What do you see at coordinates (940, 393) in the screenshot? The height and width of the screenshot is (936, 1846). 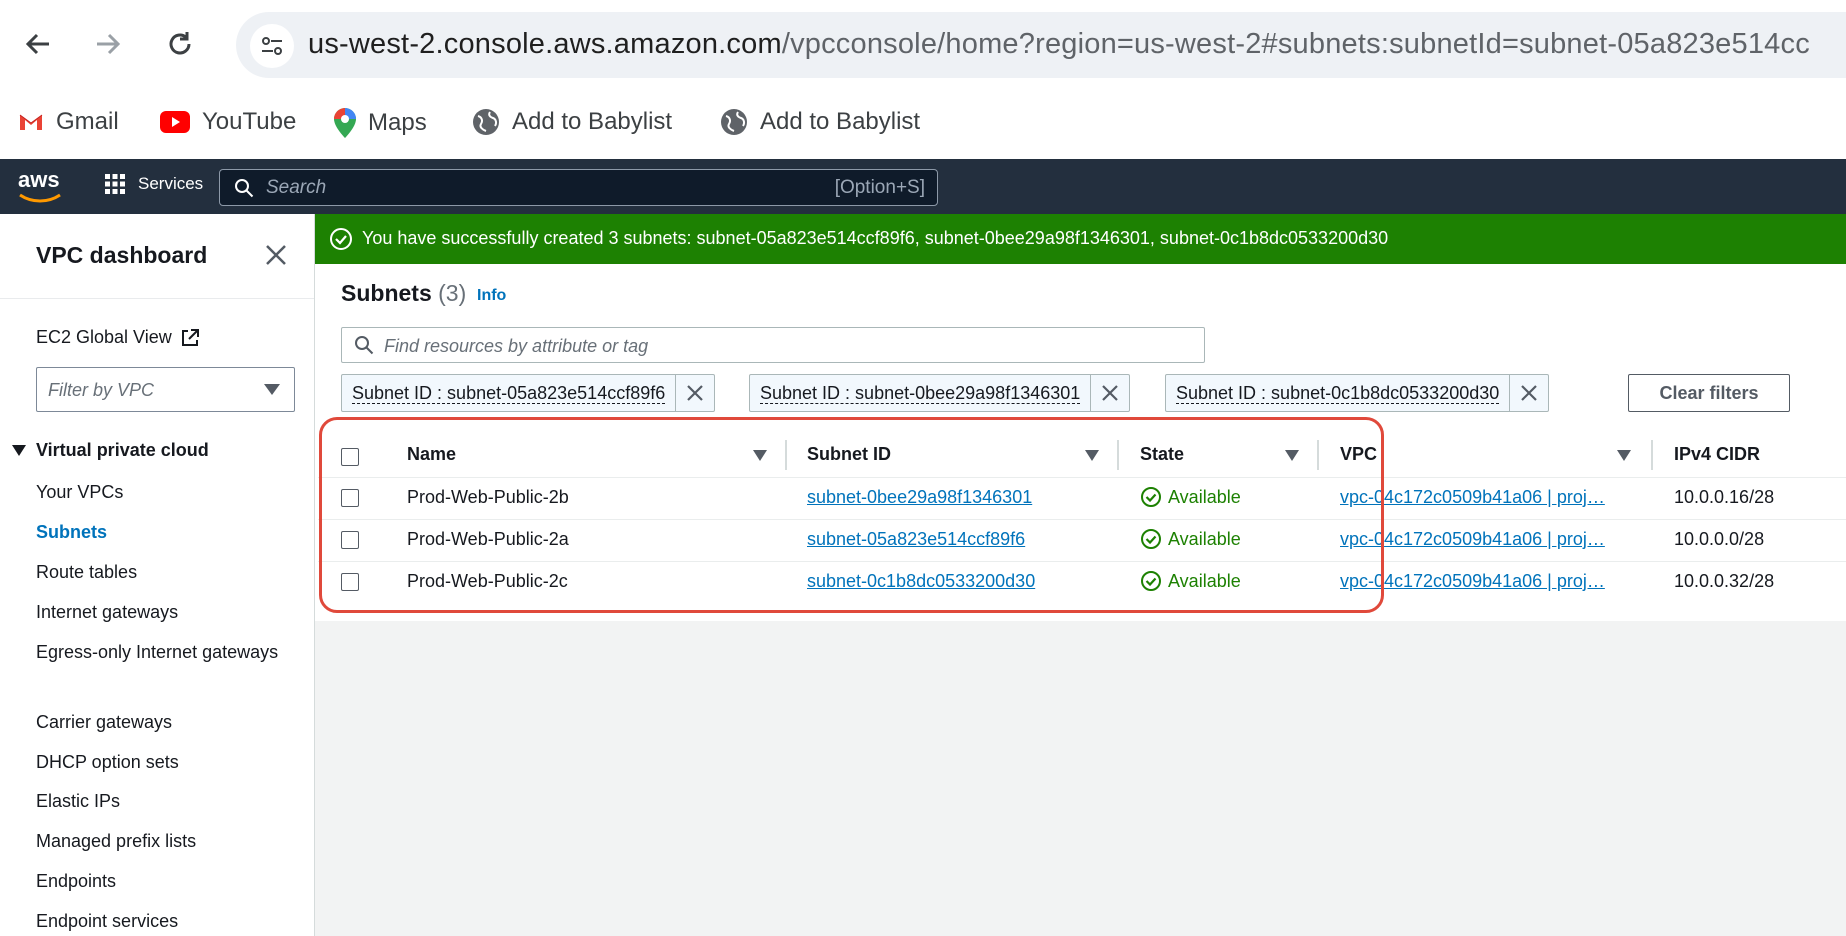 I see `filter-token: Subnet ID : subnet-0bee29a98f1346301` at bounding box center [940, 393].